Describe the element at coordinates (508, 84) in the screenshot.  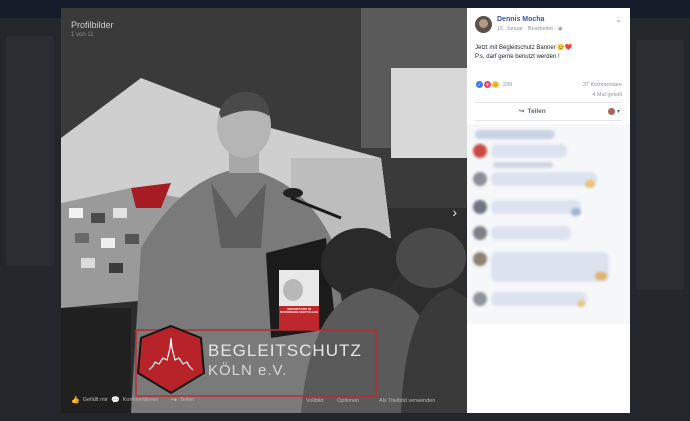
I see `reaction-count: 239` at that location.